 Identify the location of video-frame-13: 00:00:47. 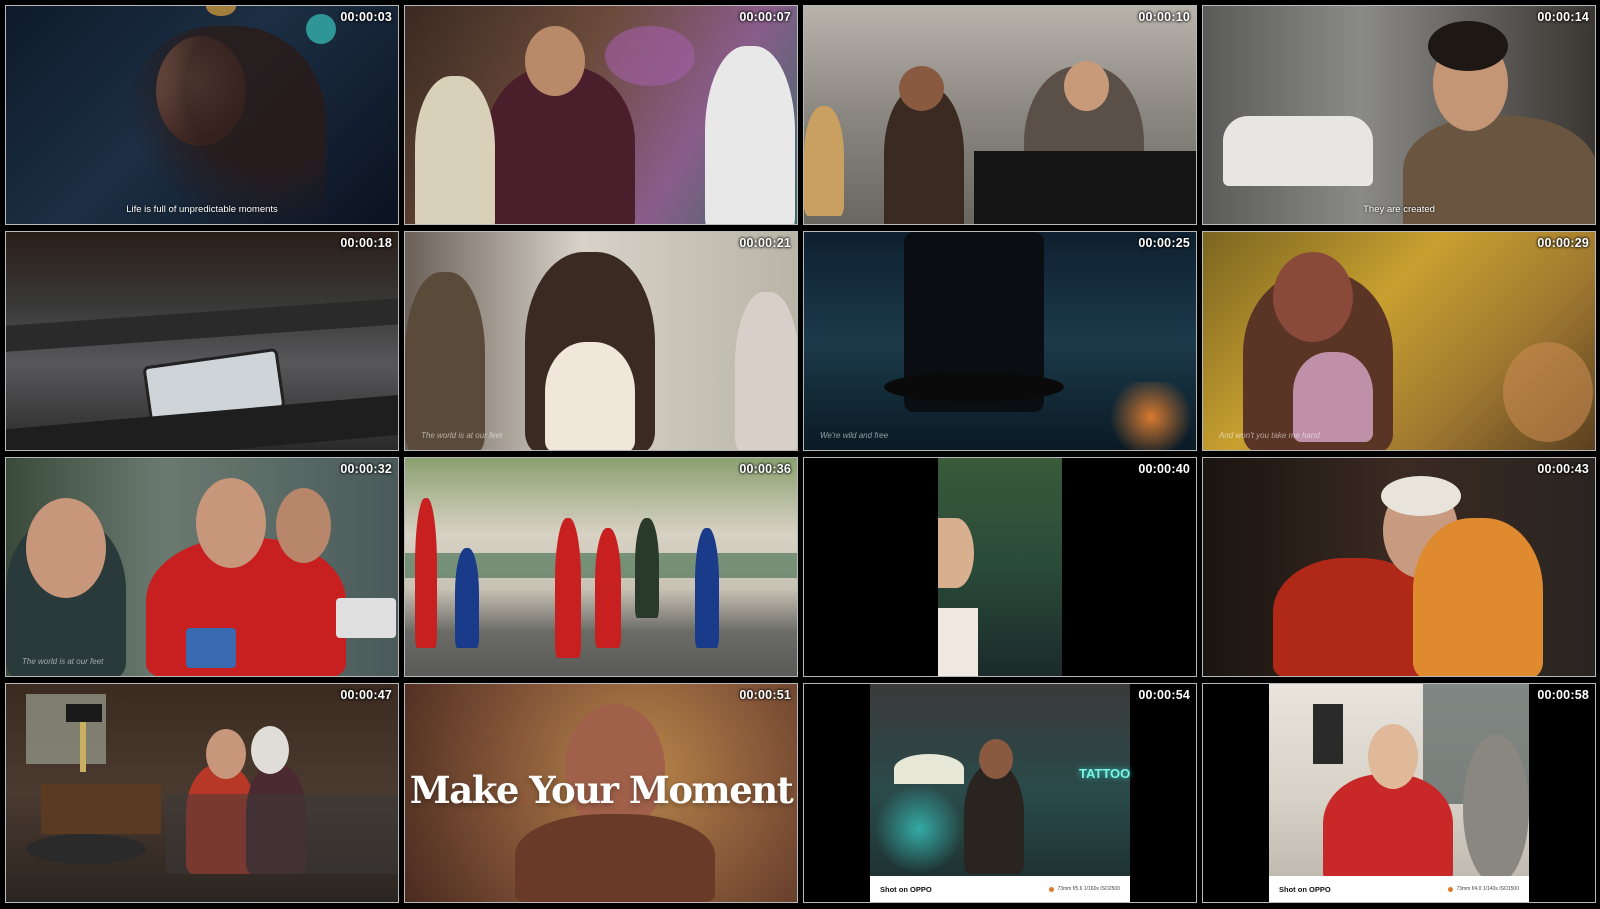
(202, 793).